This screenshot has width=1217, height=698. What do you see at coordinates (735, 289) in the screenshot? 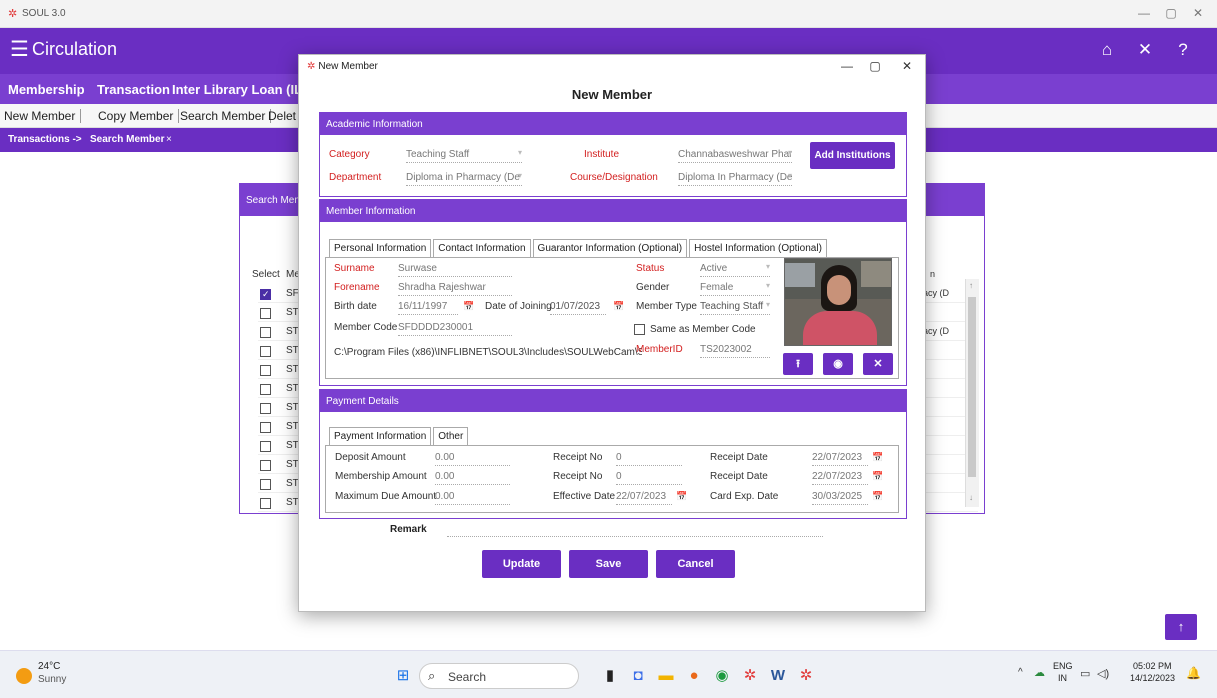
I see `gender-select: Female ▾` at bounding box center [735, 289].